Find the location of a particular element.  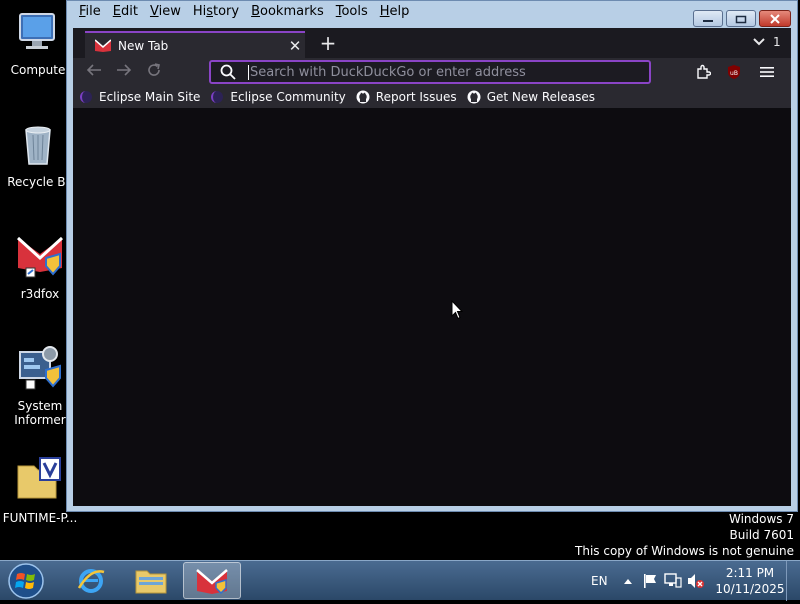

r3dfox-tab-icon is located at coordinates (103, 45).